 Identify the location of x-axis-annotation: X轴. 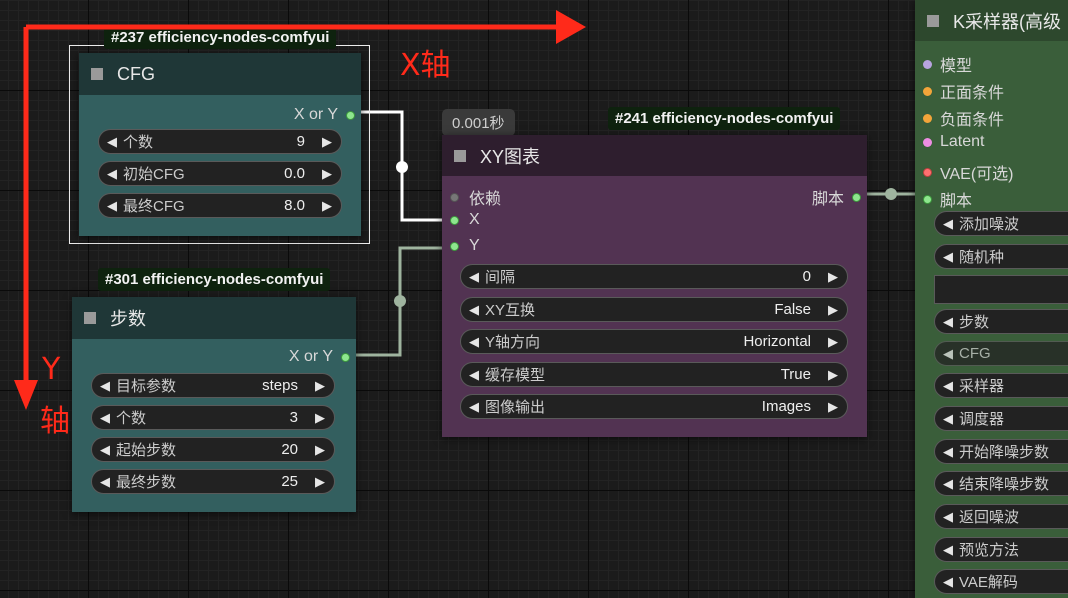
(425, 65).